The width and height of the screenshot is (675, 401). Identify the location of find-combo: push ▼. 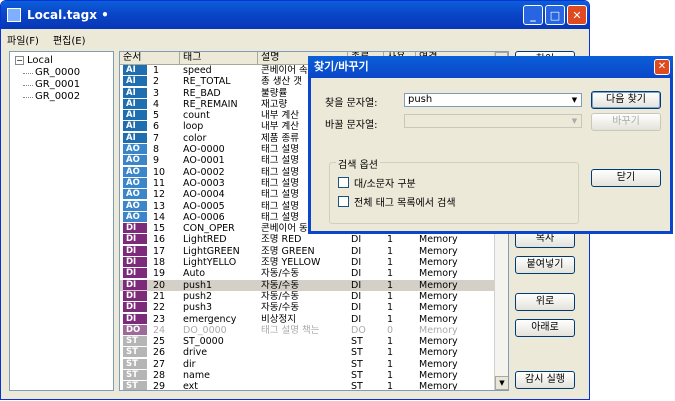
(493, 100).